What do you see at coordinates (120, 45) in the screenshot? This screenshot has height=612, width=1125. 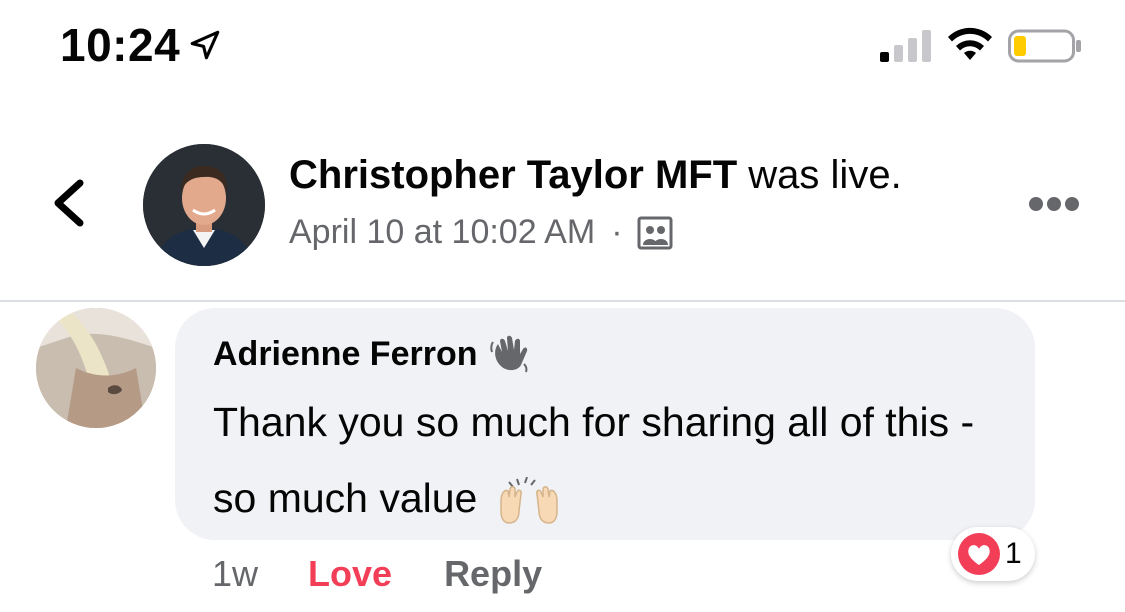 I see `status-time: 10:24` at bounding box center [120, 45].